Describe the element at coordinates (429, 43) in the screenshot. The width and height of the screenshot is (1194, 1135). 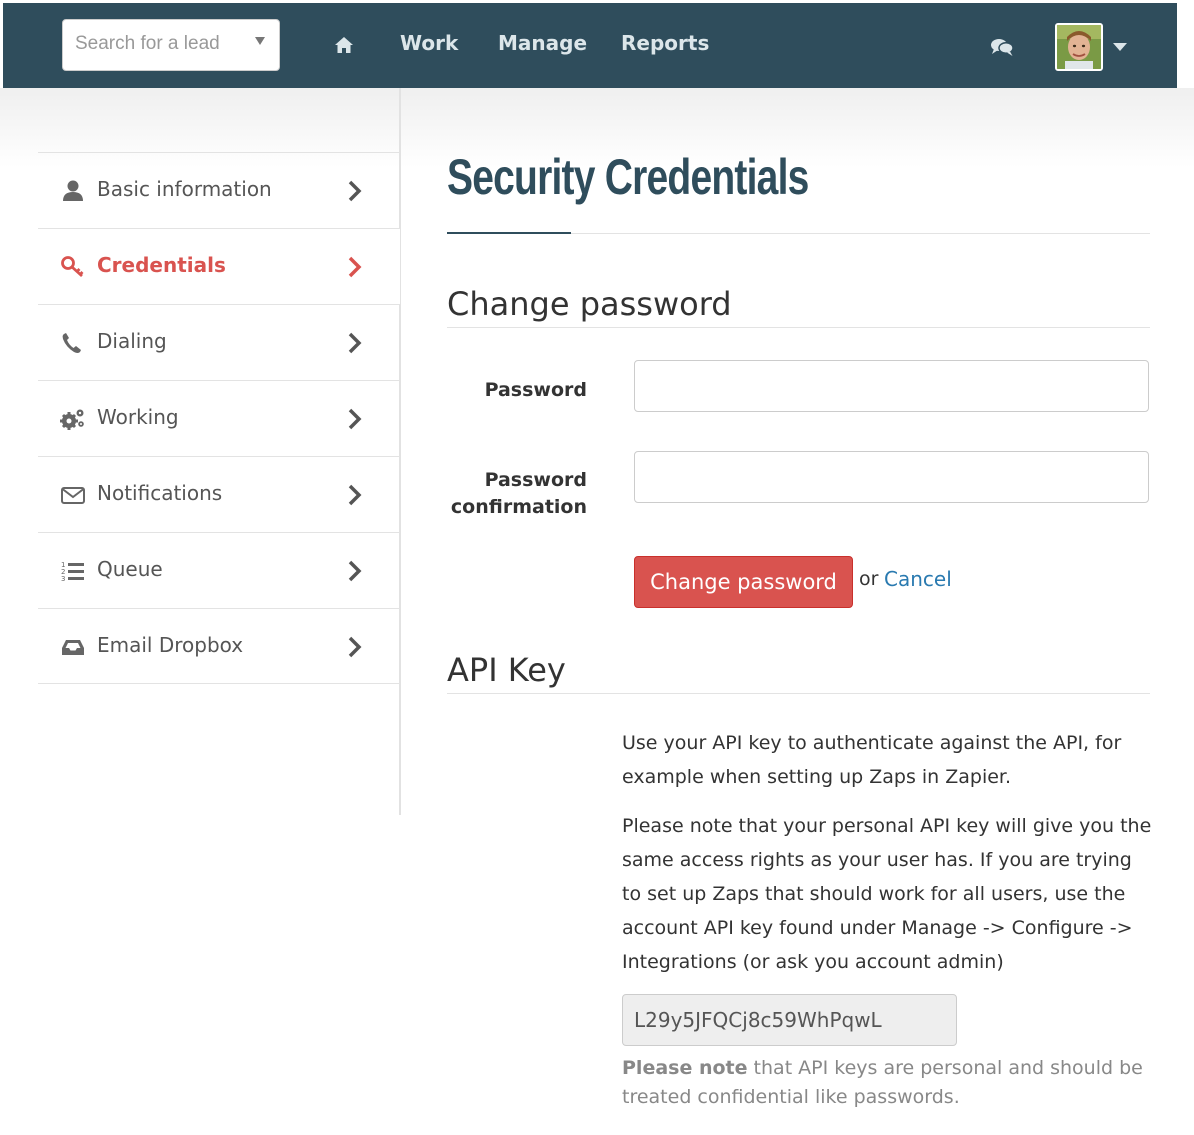
I see `nav-work: Work` at that location.